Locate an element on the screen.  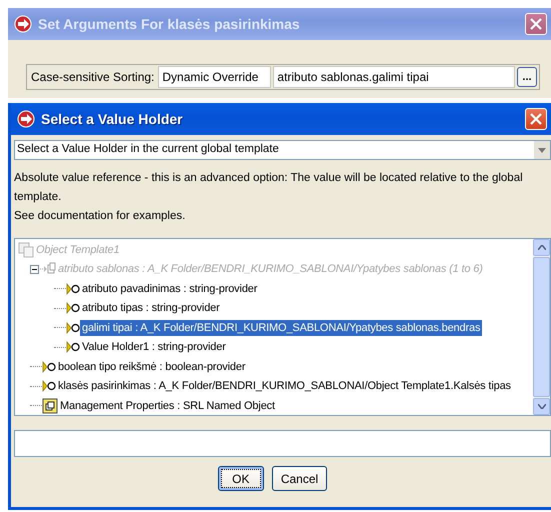
template-icon is located at coordinates (26, 250).